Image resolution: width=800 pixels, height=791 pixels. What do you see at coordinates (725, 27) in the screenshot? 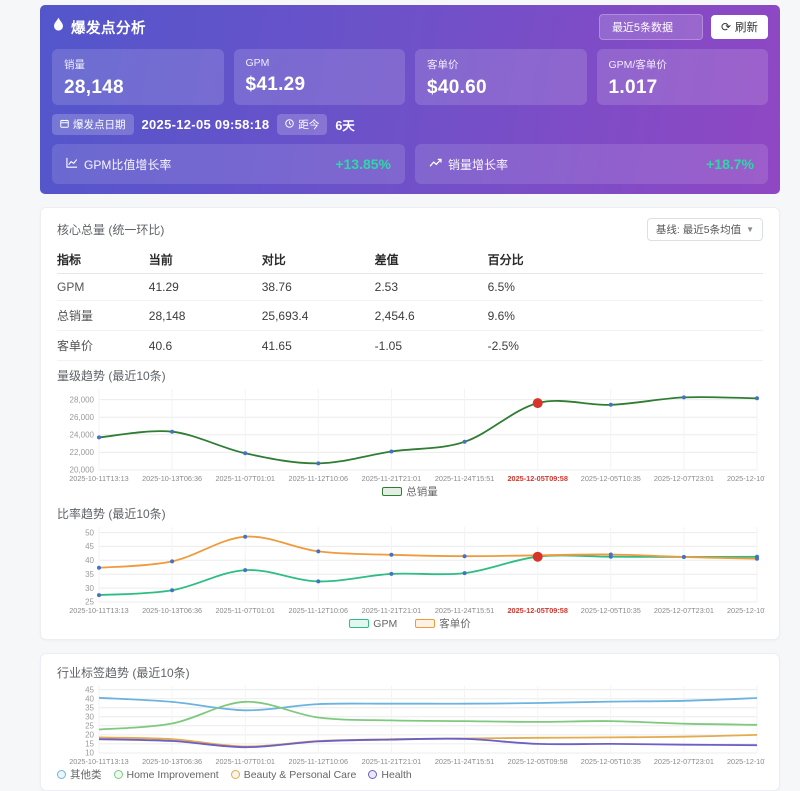
I see `refresh-icon: ⟳` at bounding box center [725, 27].